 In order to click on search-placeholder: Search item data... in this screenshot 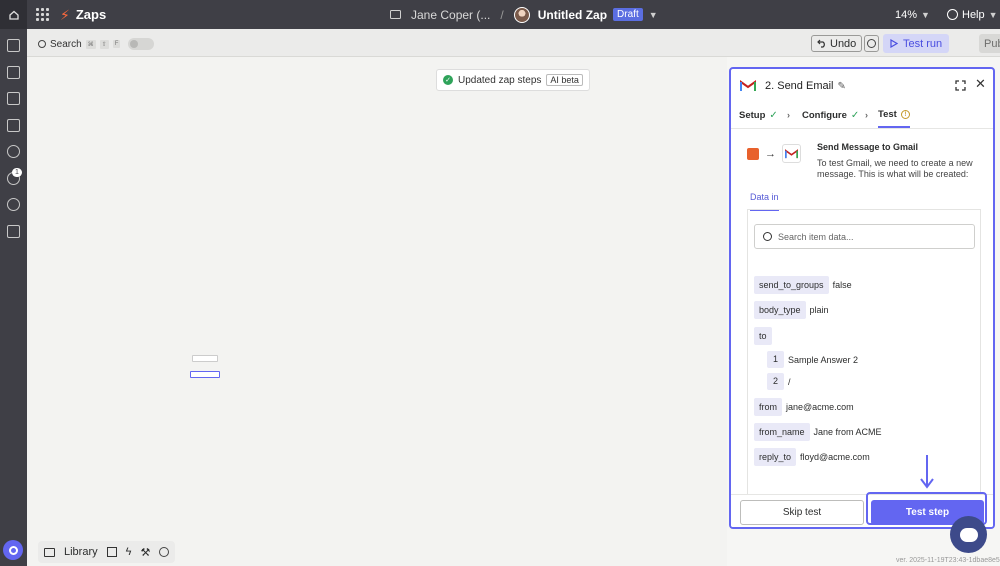, I will do `click(816, 236)`.